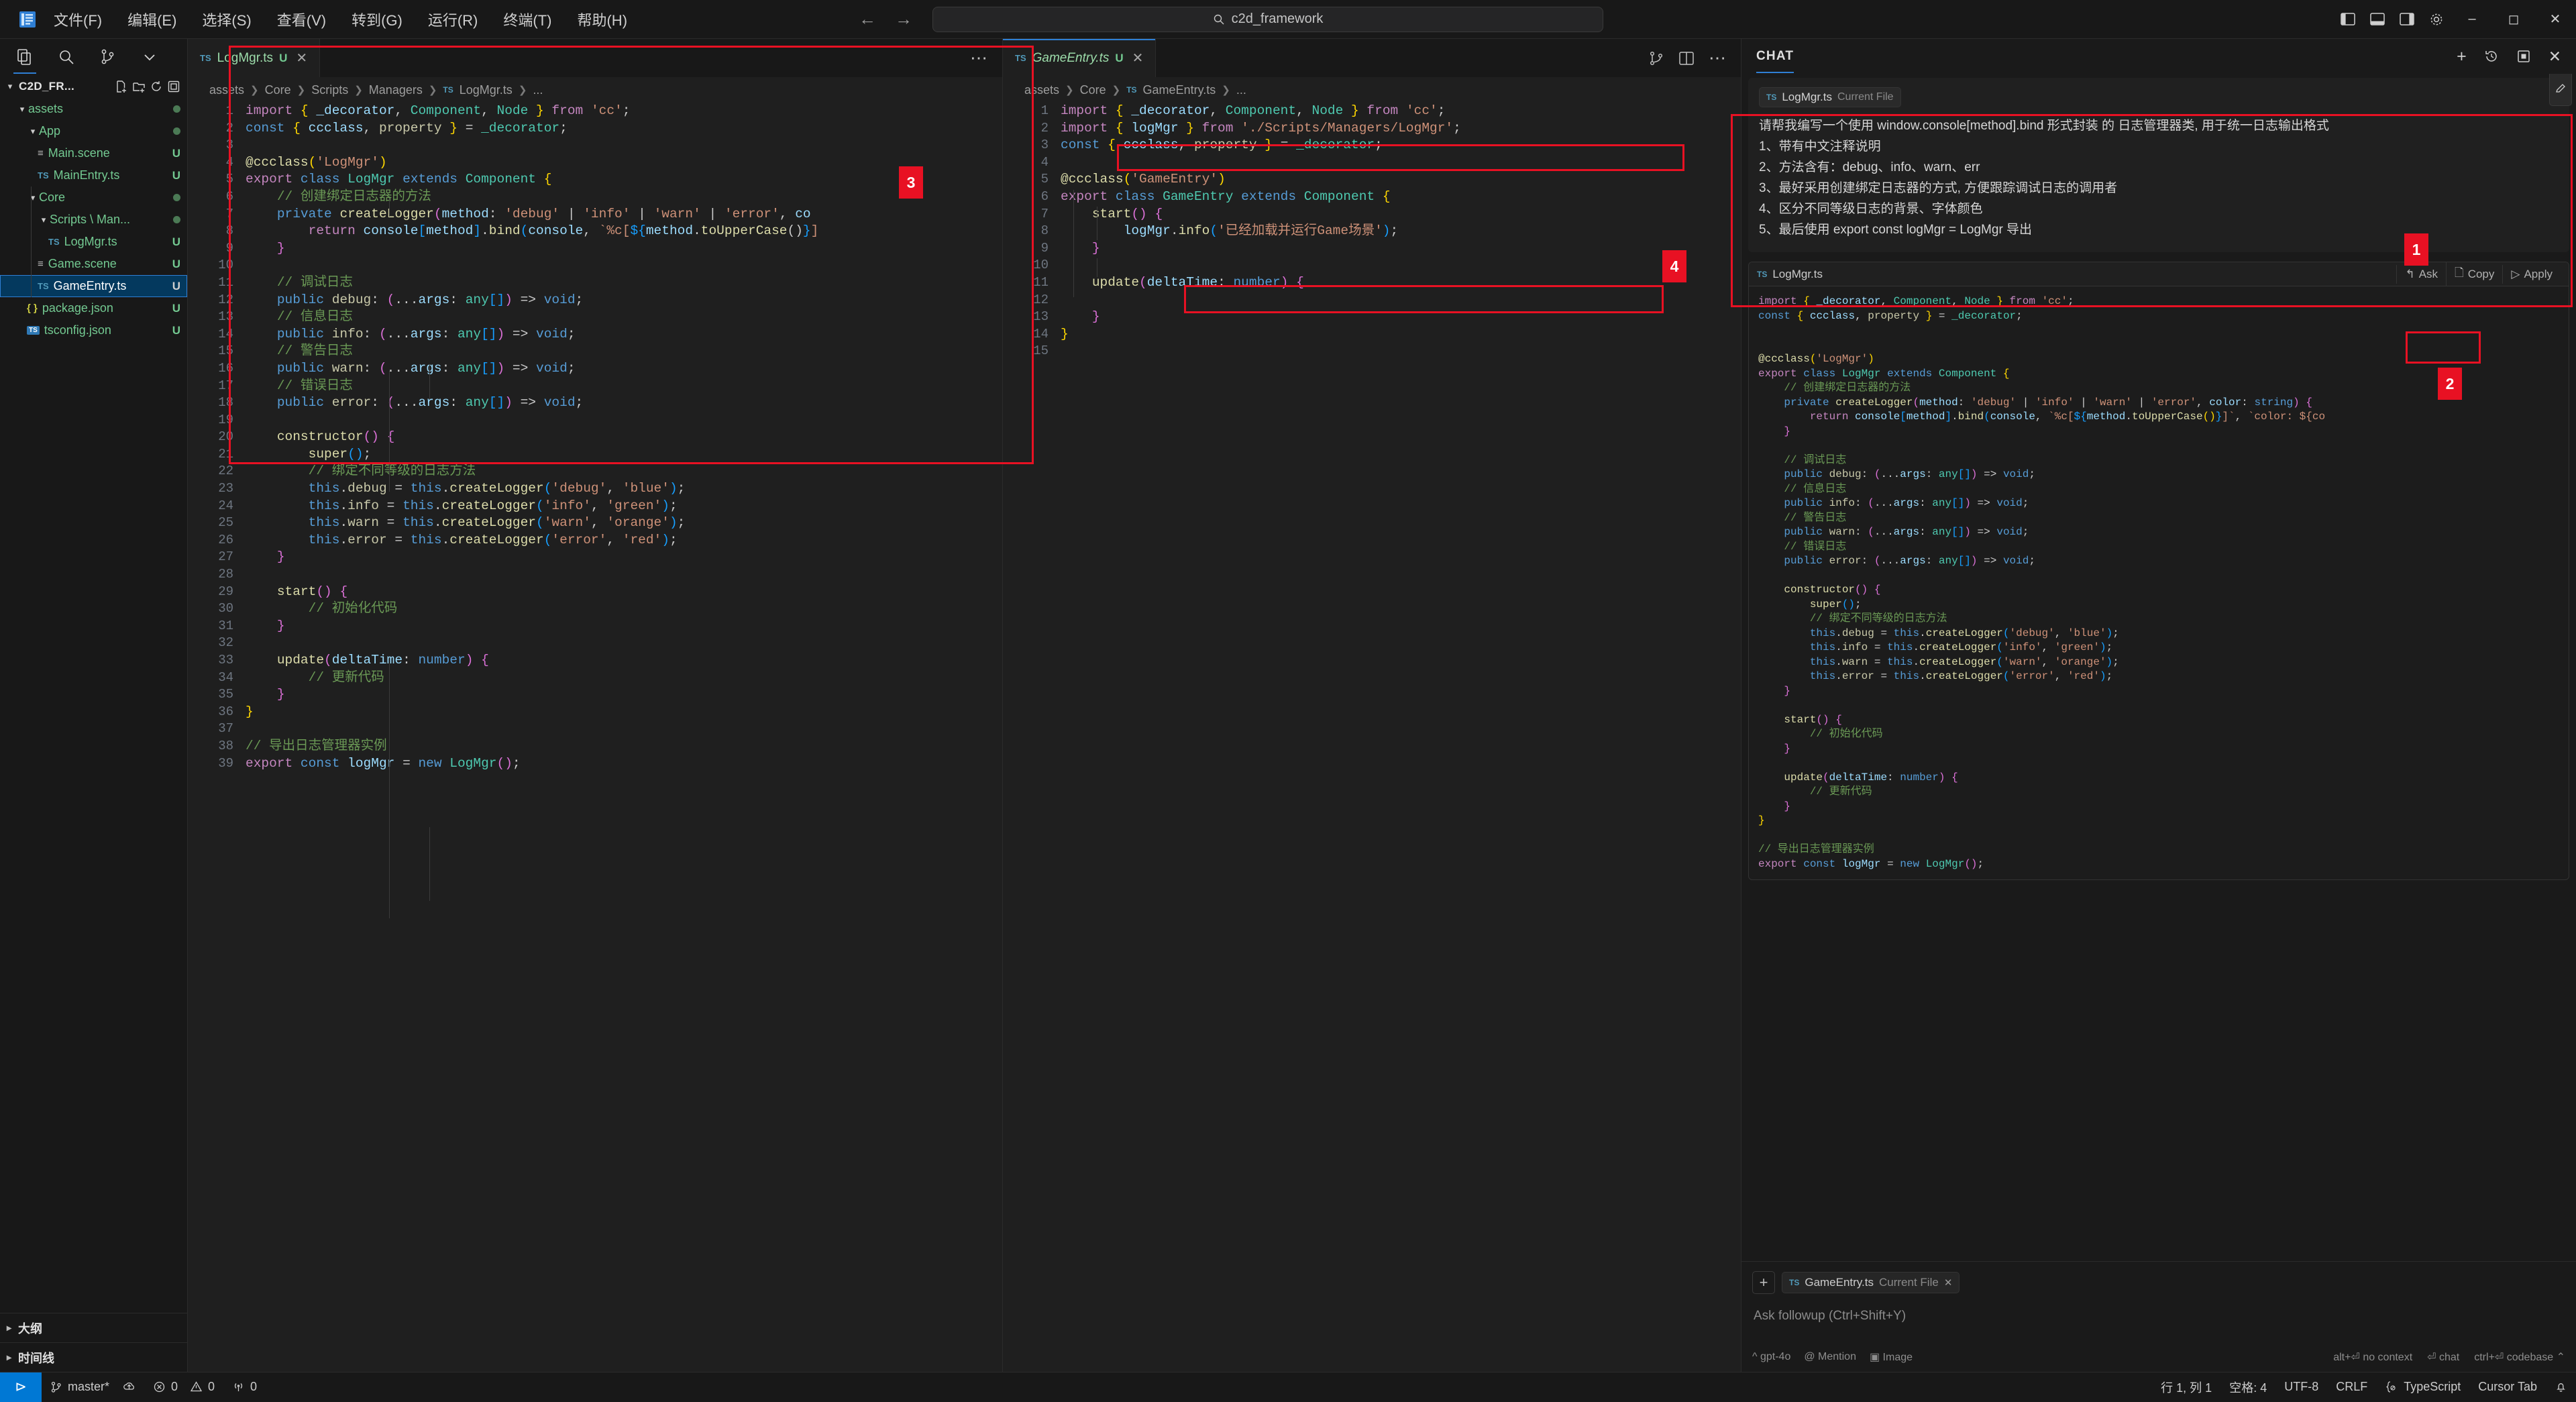 The image size is (2576, 1402). Describe the element at coordinates (25, 57) in the screenshot. I see `explorer-icon` at that location.